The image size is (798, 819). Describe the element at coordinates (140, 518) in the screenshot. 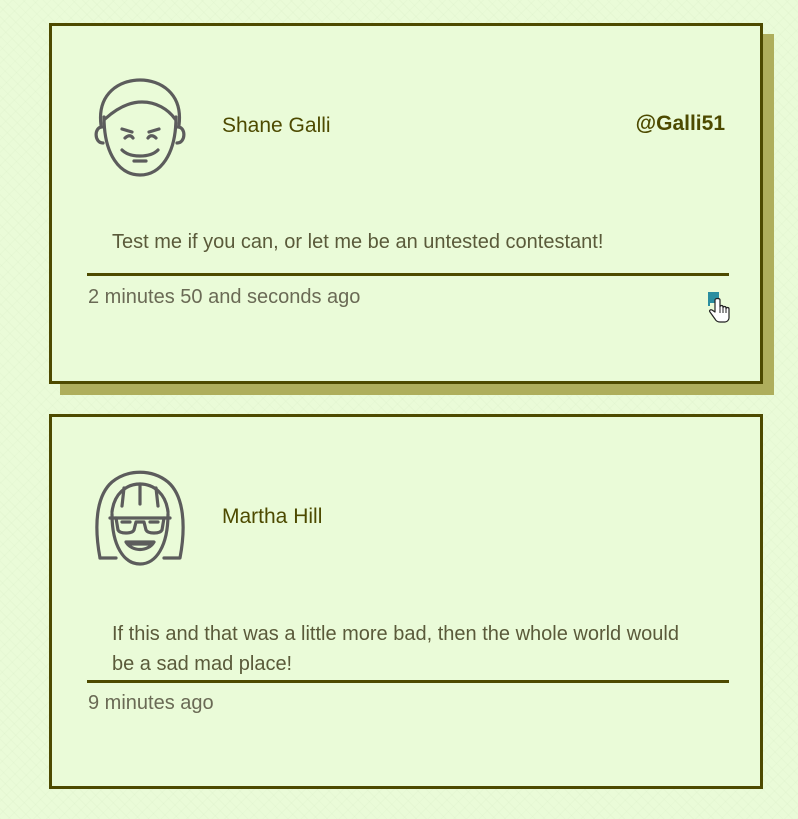

I see `girl-sunglasses-avatar-icon` at that location.